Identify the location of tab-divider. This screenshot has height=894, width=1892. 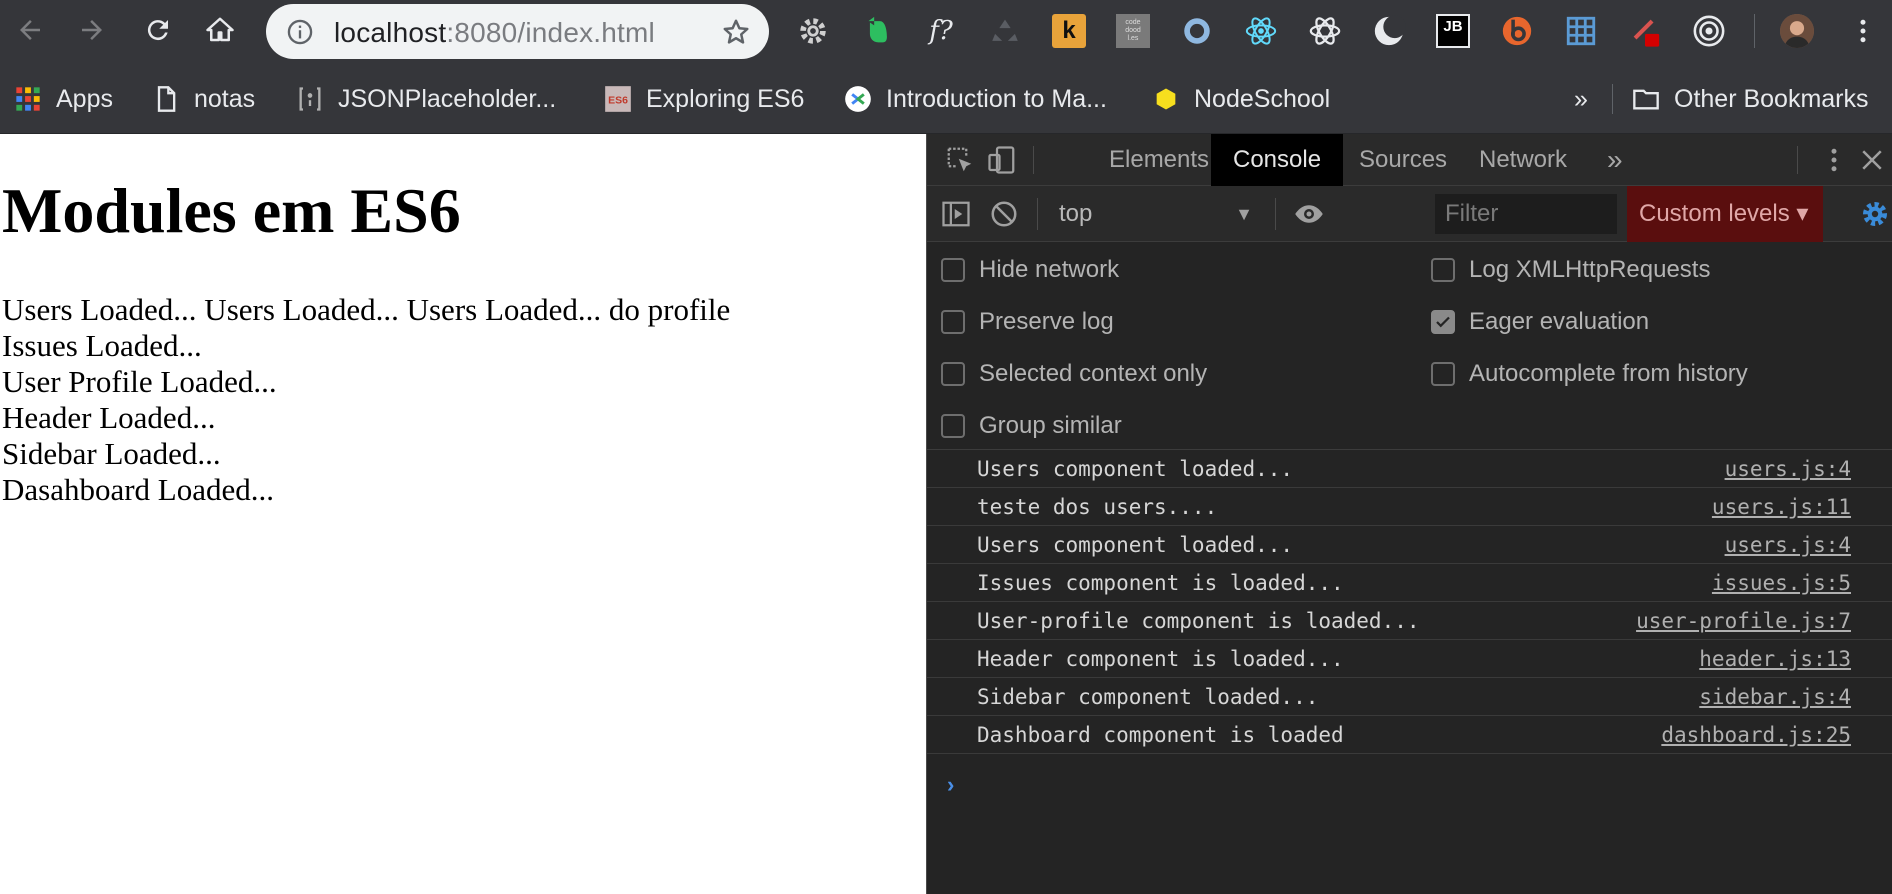
(1797, 160).